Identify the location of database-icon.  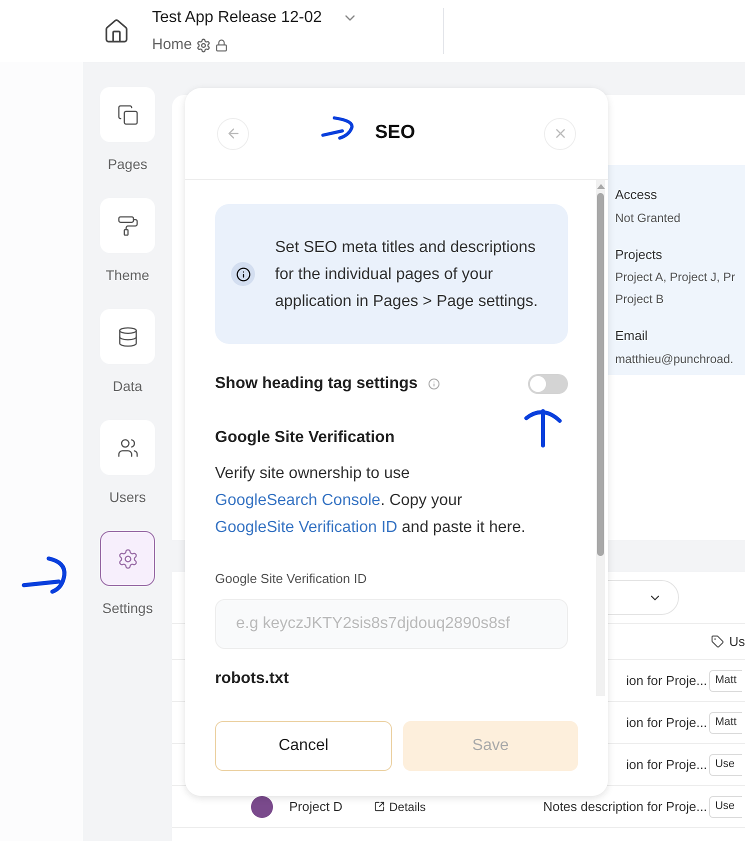
(127, 337).